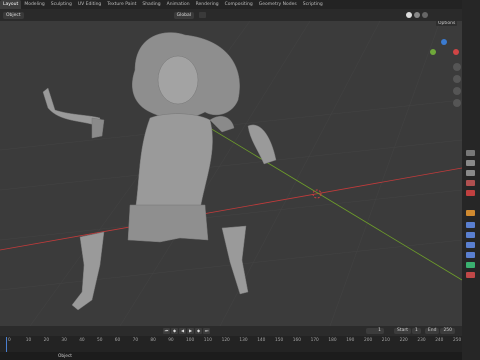 This screenshot has height=360, width=480. I want to click on ruler-tick-label: 50, so click(100, 340).